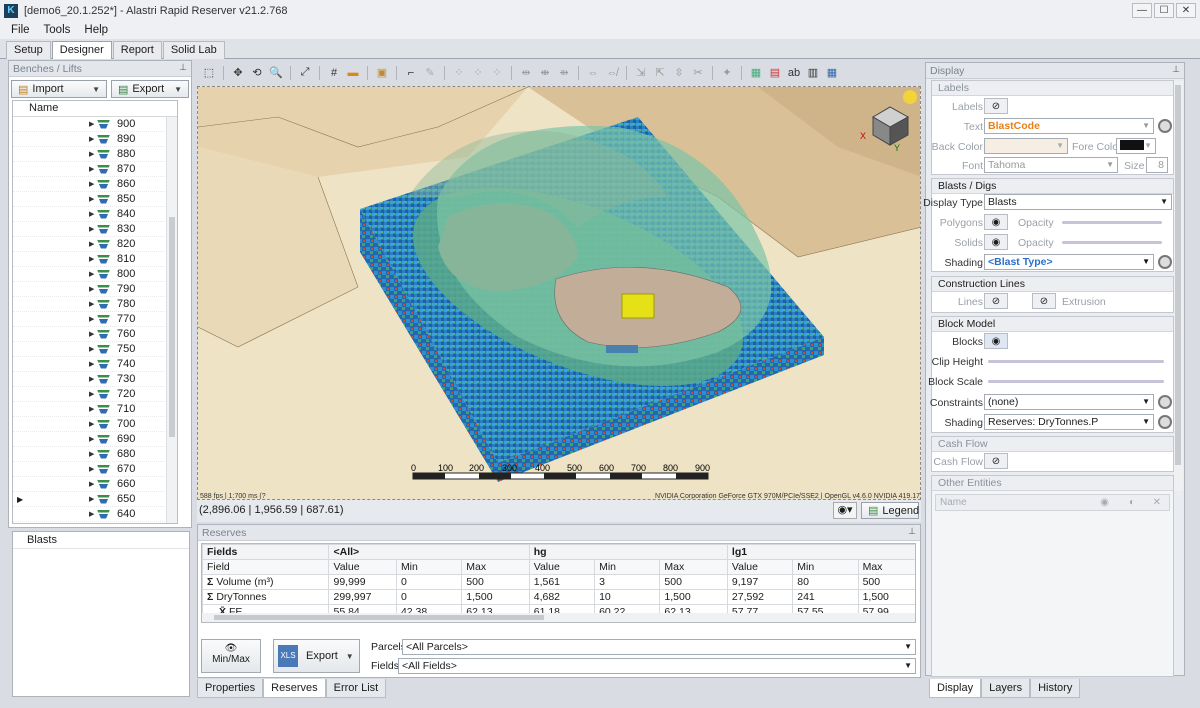 Image resolution: width=1200 pixels, height=708 pixels. Describe the element at coordinates (1164, 10) in the screenshot. I see `maximize-button: ☐` at that location.